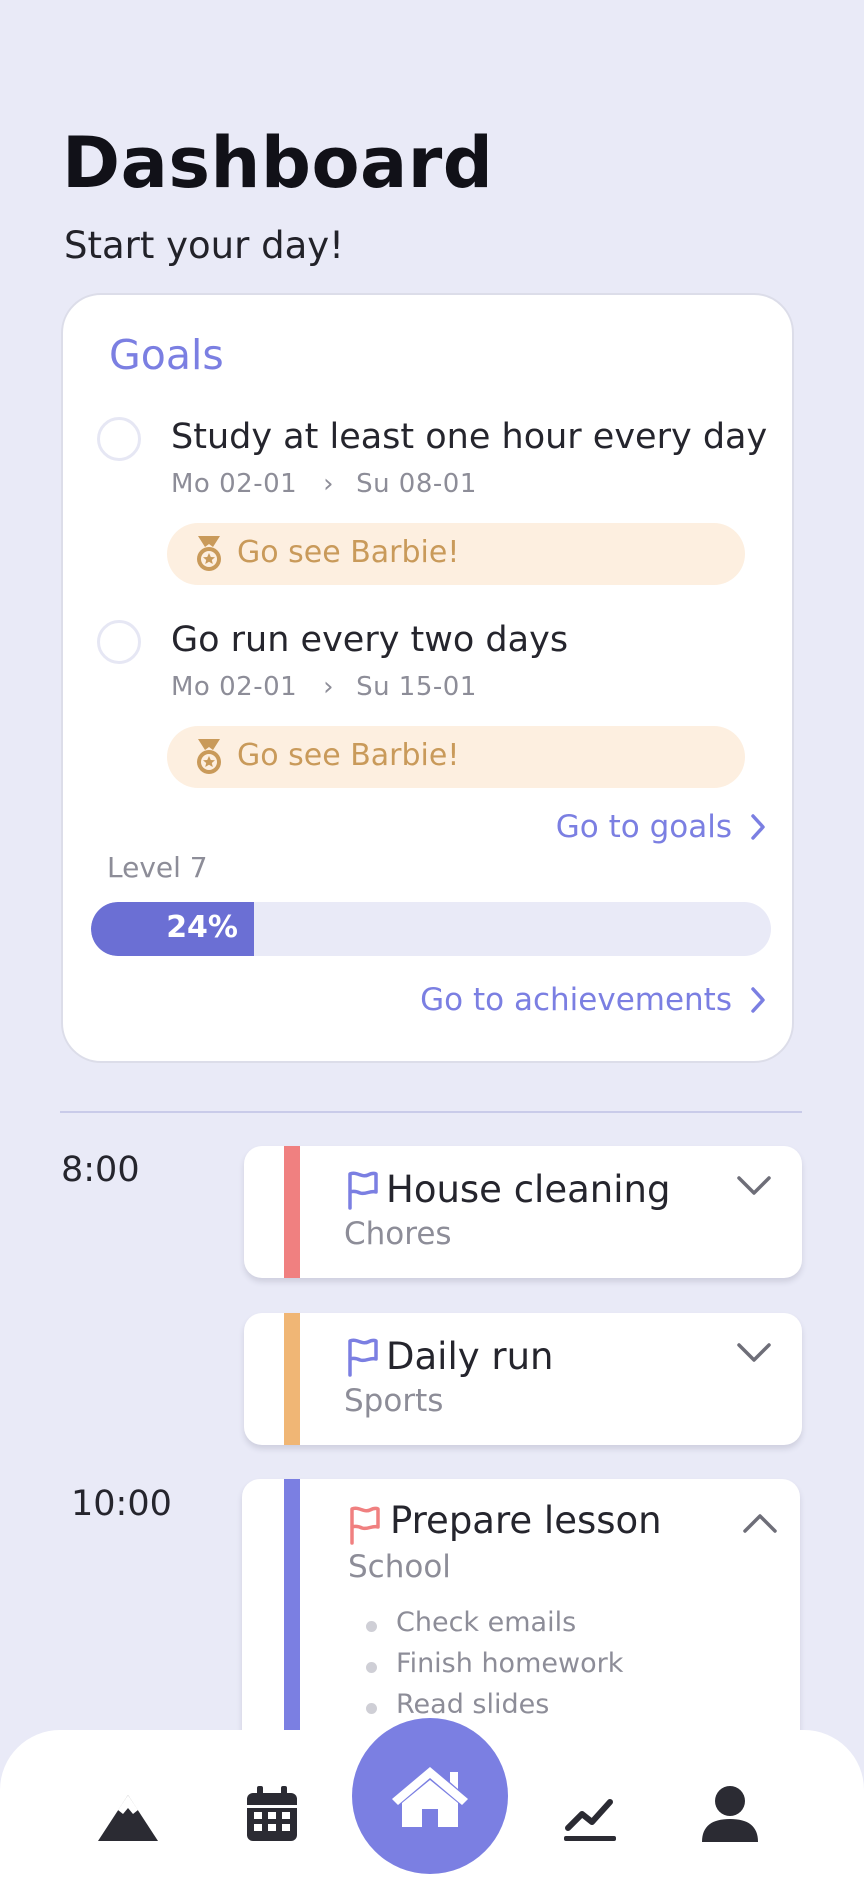  I want to click on nav-mountain, so click(128, 1818).